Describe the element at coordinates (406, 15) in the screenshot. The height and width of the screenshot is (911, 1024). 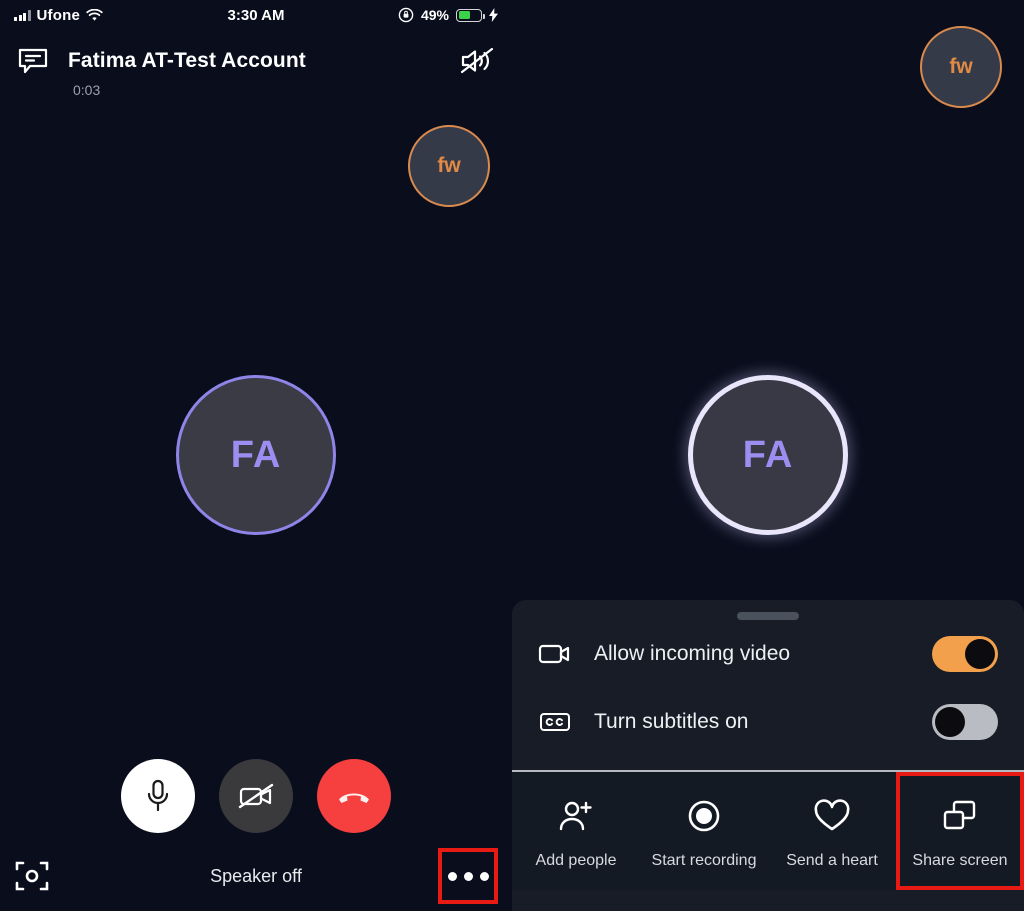
I see `rotation-lock-icon` at that location.